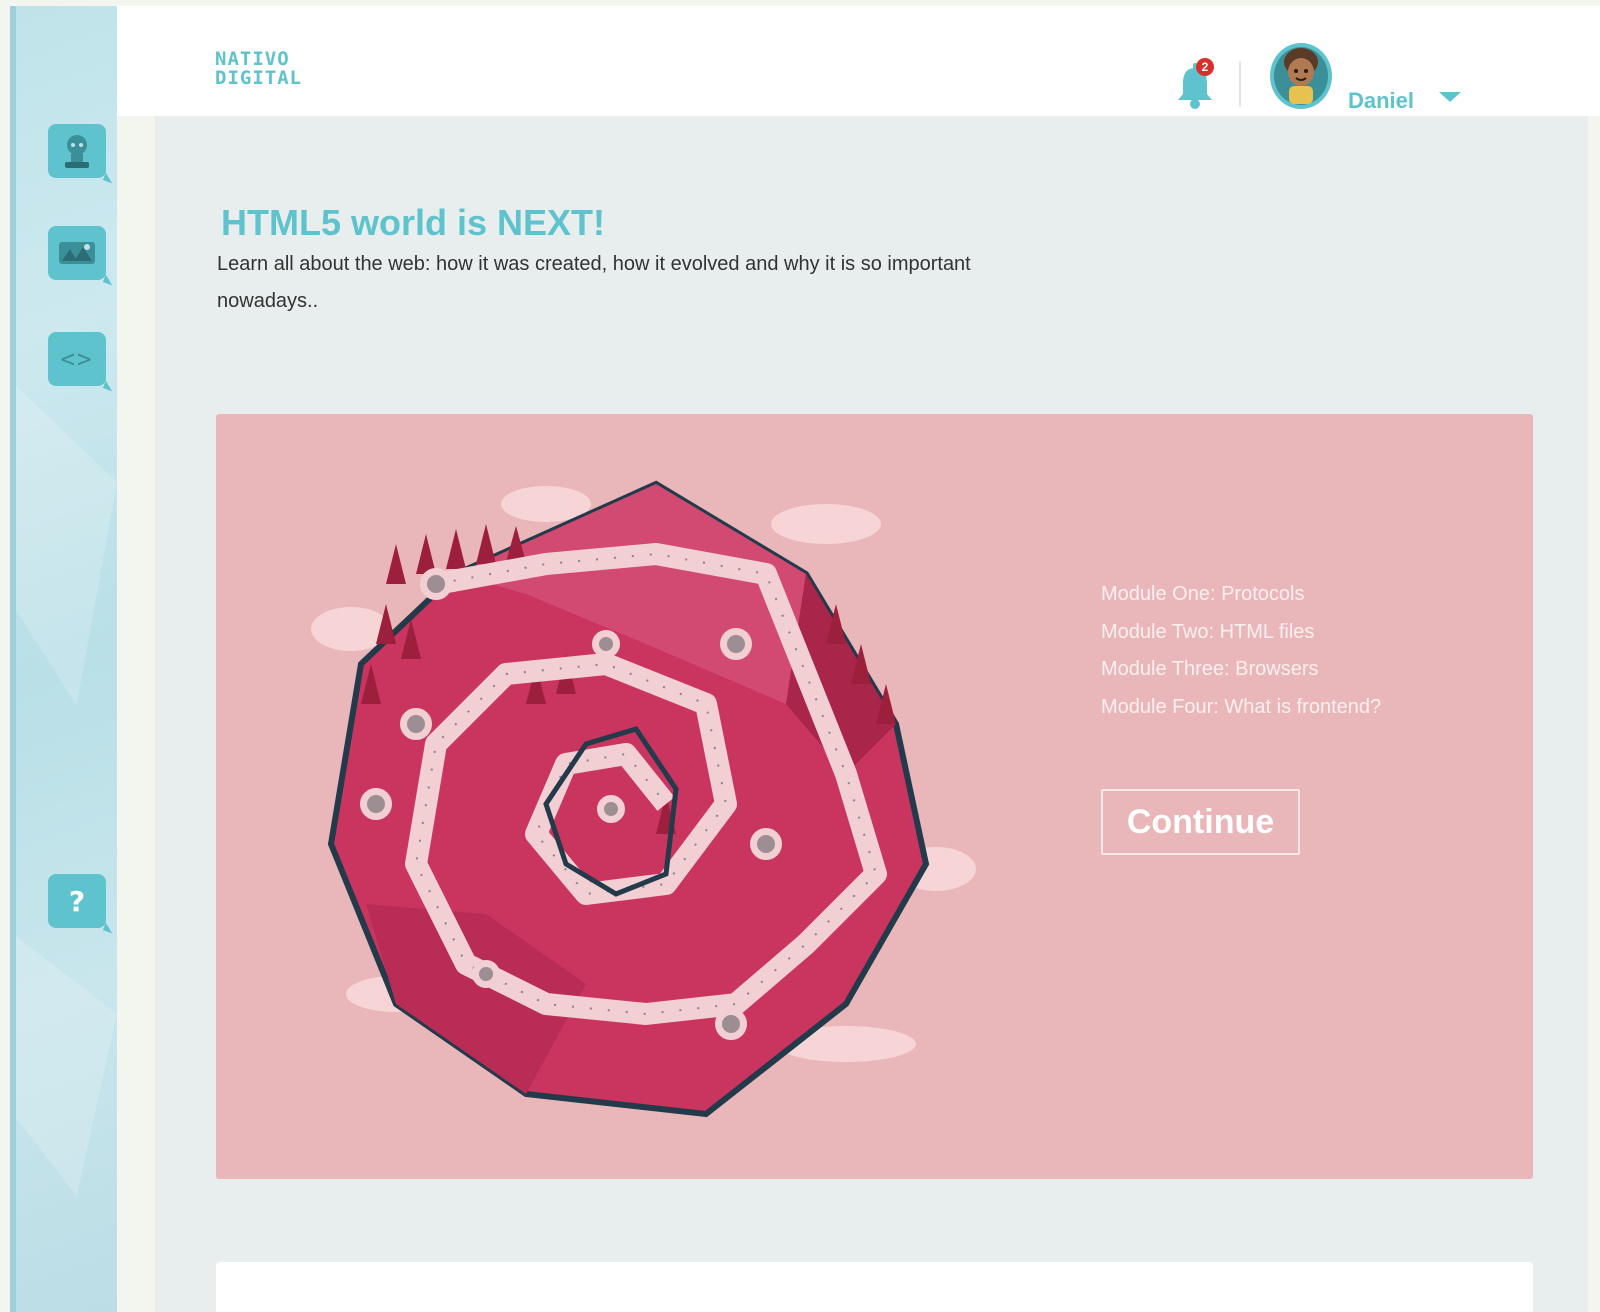  Describe the element at coordinates (1200, 822) in the screenshot. I see `continue-button: Continue` at that location.